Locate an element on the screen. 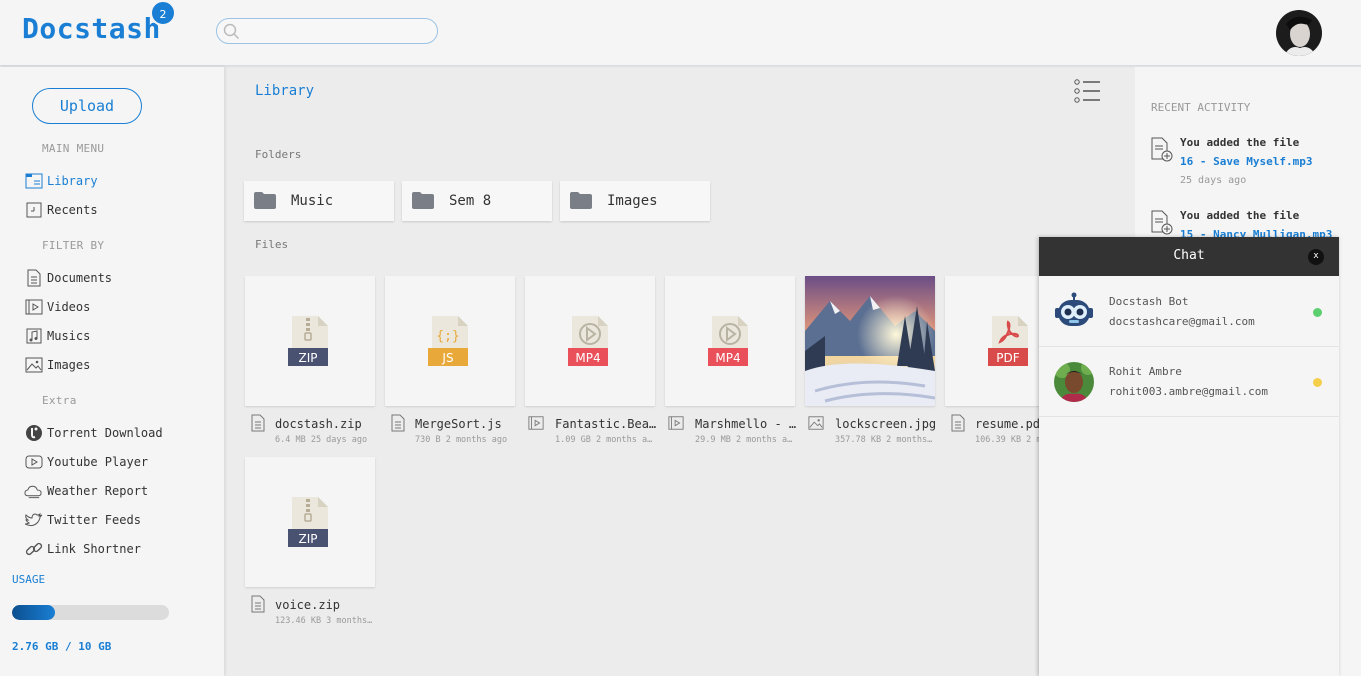 This screenshot has height=676, width=1361. sidebar-item-images: Images is located at coordinates (57, 365).